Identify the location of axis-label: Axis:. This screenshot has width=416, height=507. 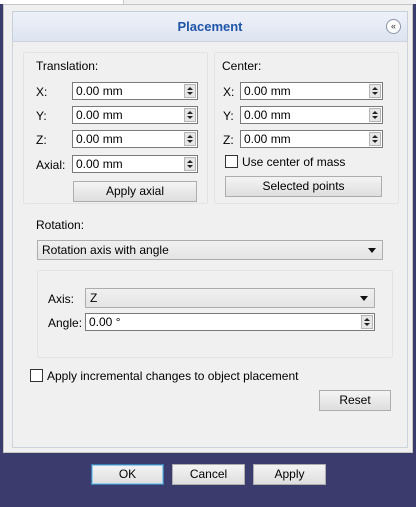
(61, 299).